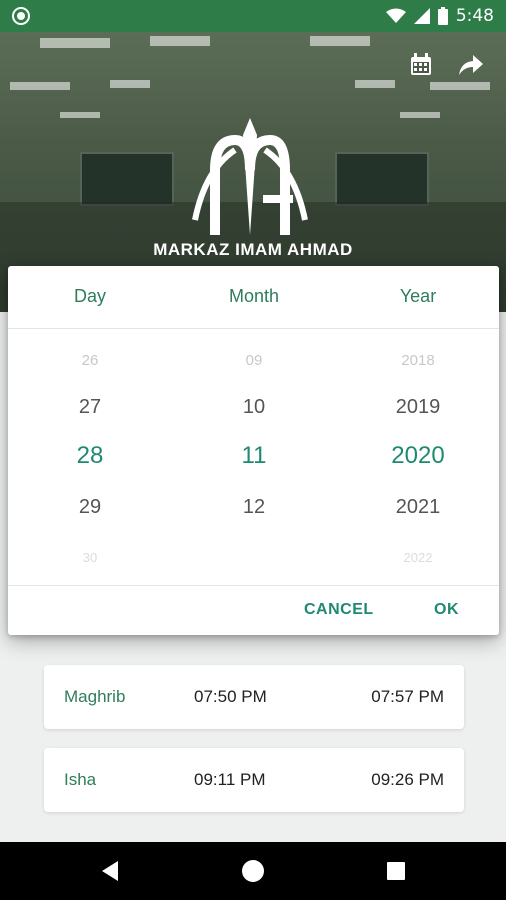 This screenshot has width=506, height=900. I want to click on logo-text: MARKAZ IMAM AHMAD, so click(253, 249).